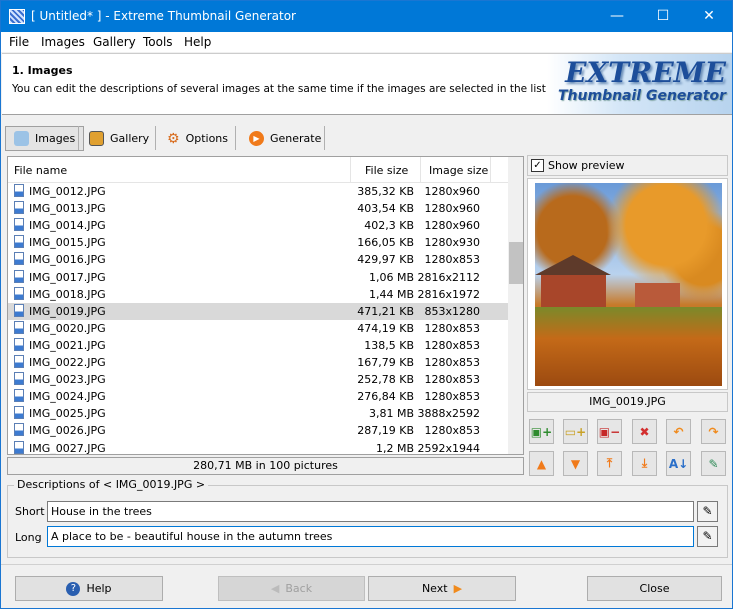 The width and height of the screenshot is (733, 609). What do you see at coordinates (67, 311) in the screenshot?
I see `cell-file-name: IMG_0019.JPG` at bounding box center [67, 311].